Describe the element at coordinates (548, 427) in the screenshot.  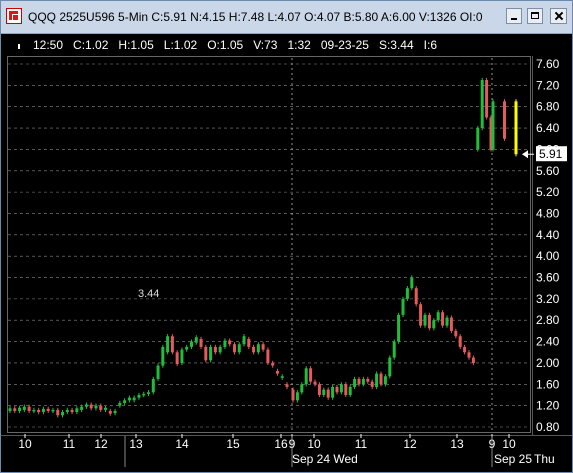
I see `price-tick-label: 0.80` at that location.